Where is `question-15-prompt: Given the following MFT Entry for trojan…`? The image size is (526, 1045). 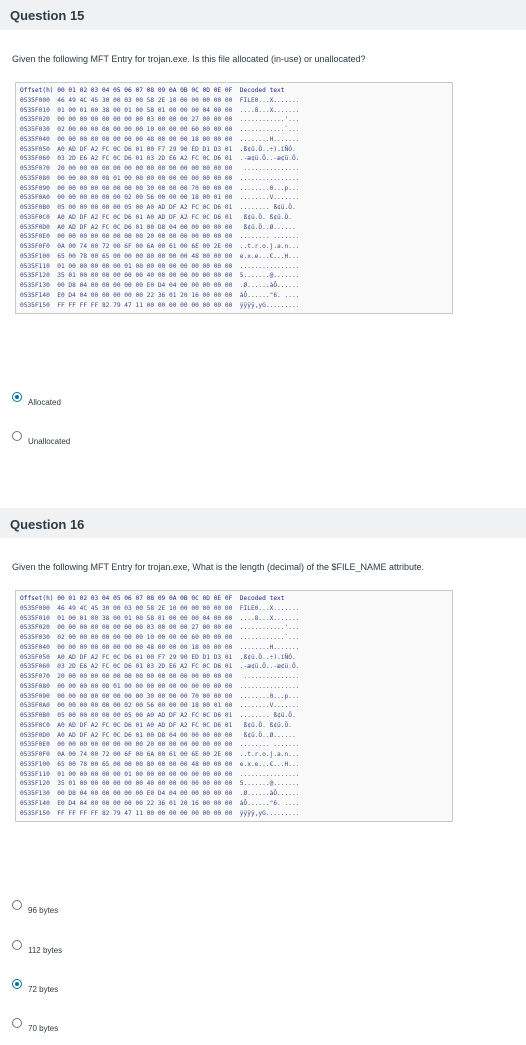 question-15-prompt: Given the following MFT Entry for trojan… is located at coordinates (189, 59).